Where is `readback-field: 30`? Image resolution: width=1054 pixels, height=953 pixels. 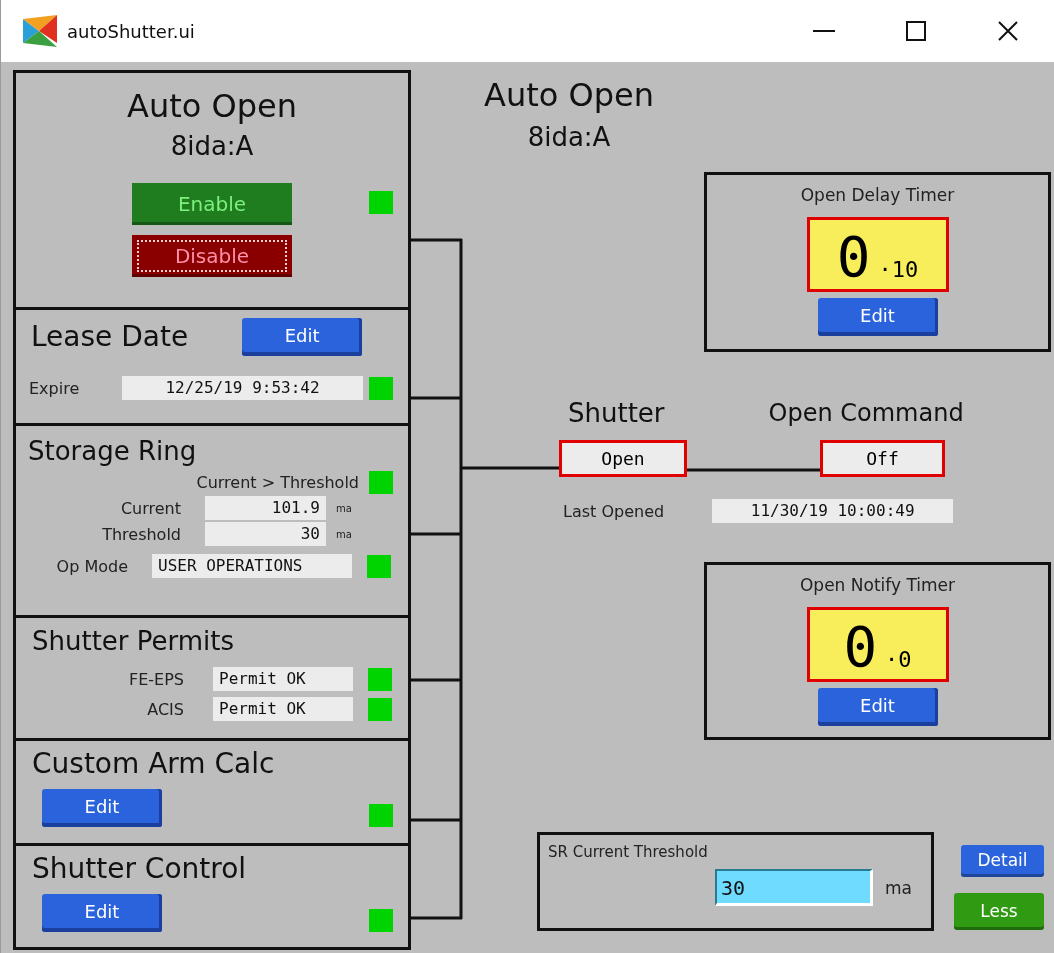 readback-field: 30 is located at coordinates (265, 534).